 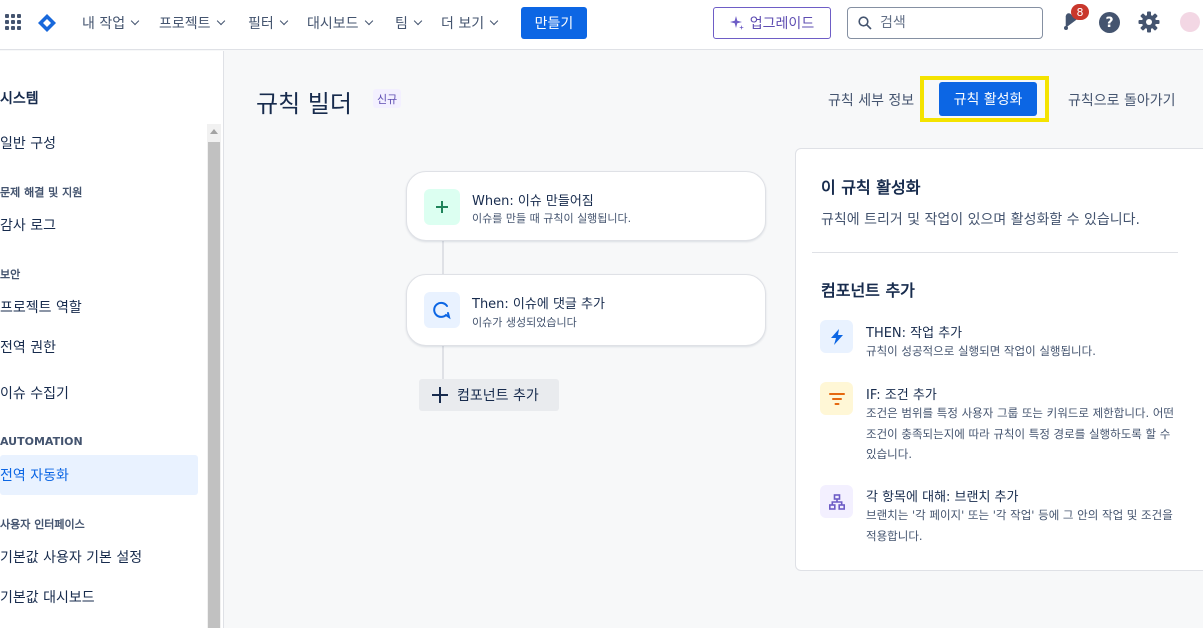 I want to click on upgrade-button: 업그레이드, so click(x=772, y=23).